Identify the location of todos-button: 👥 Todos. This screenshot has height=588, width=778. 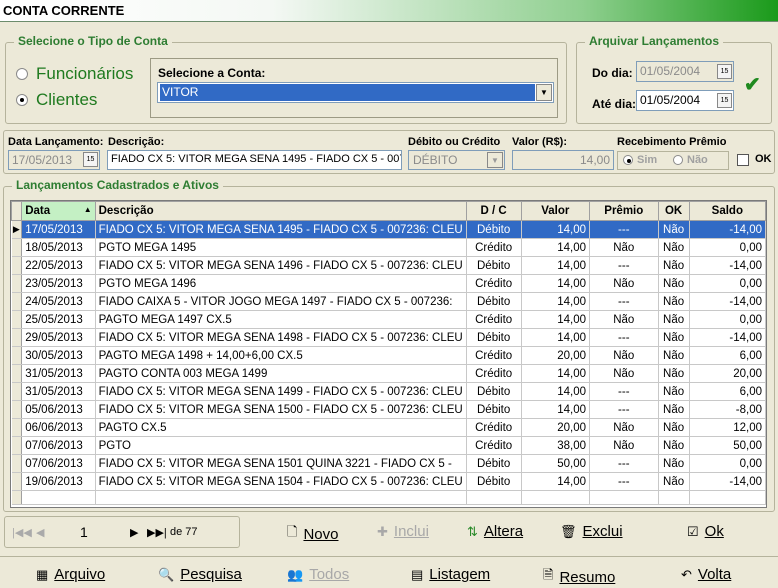
(318, 574).